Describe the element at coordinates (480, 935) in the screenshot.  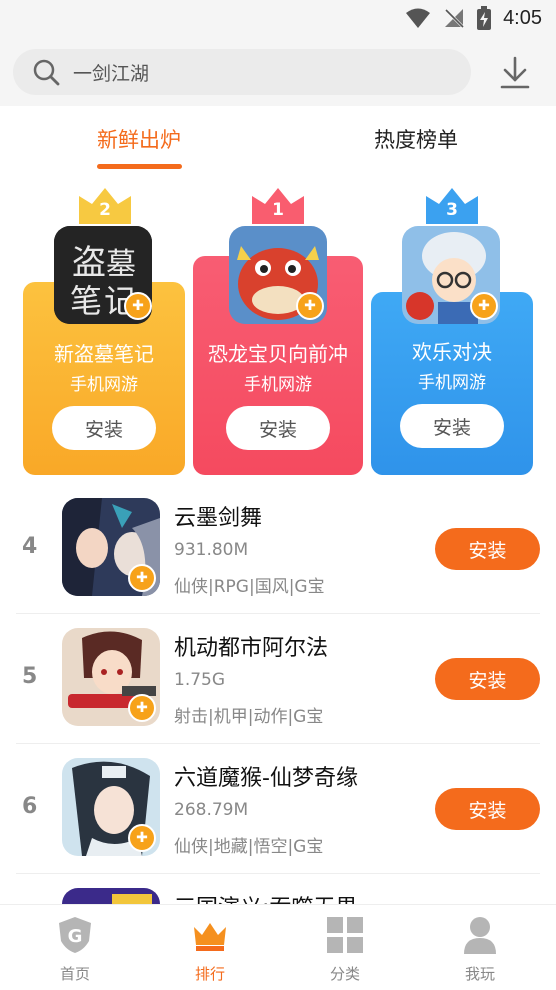
I see `user-icon` at that location.